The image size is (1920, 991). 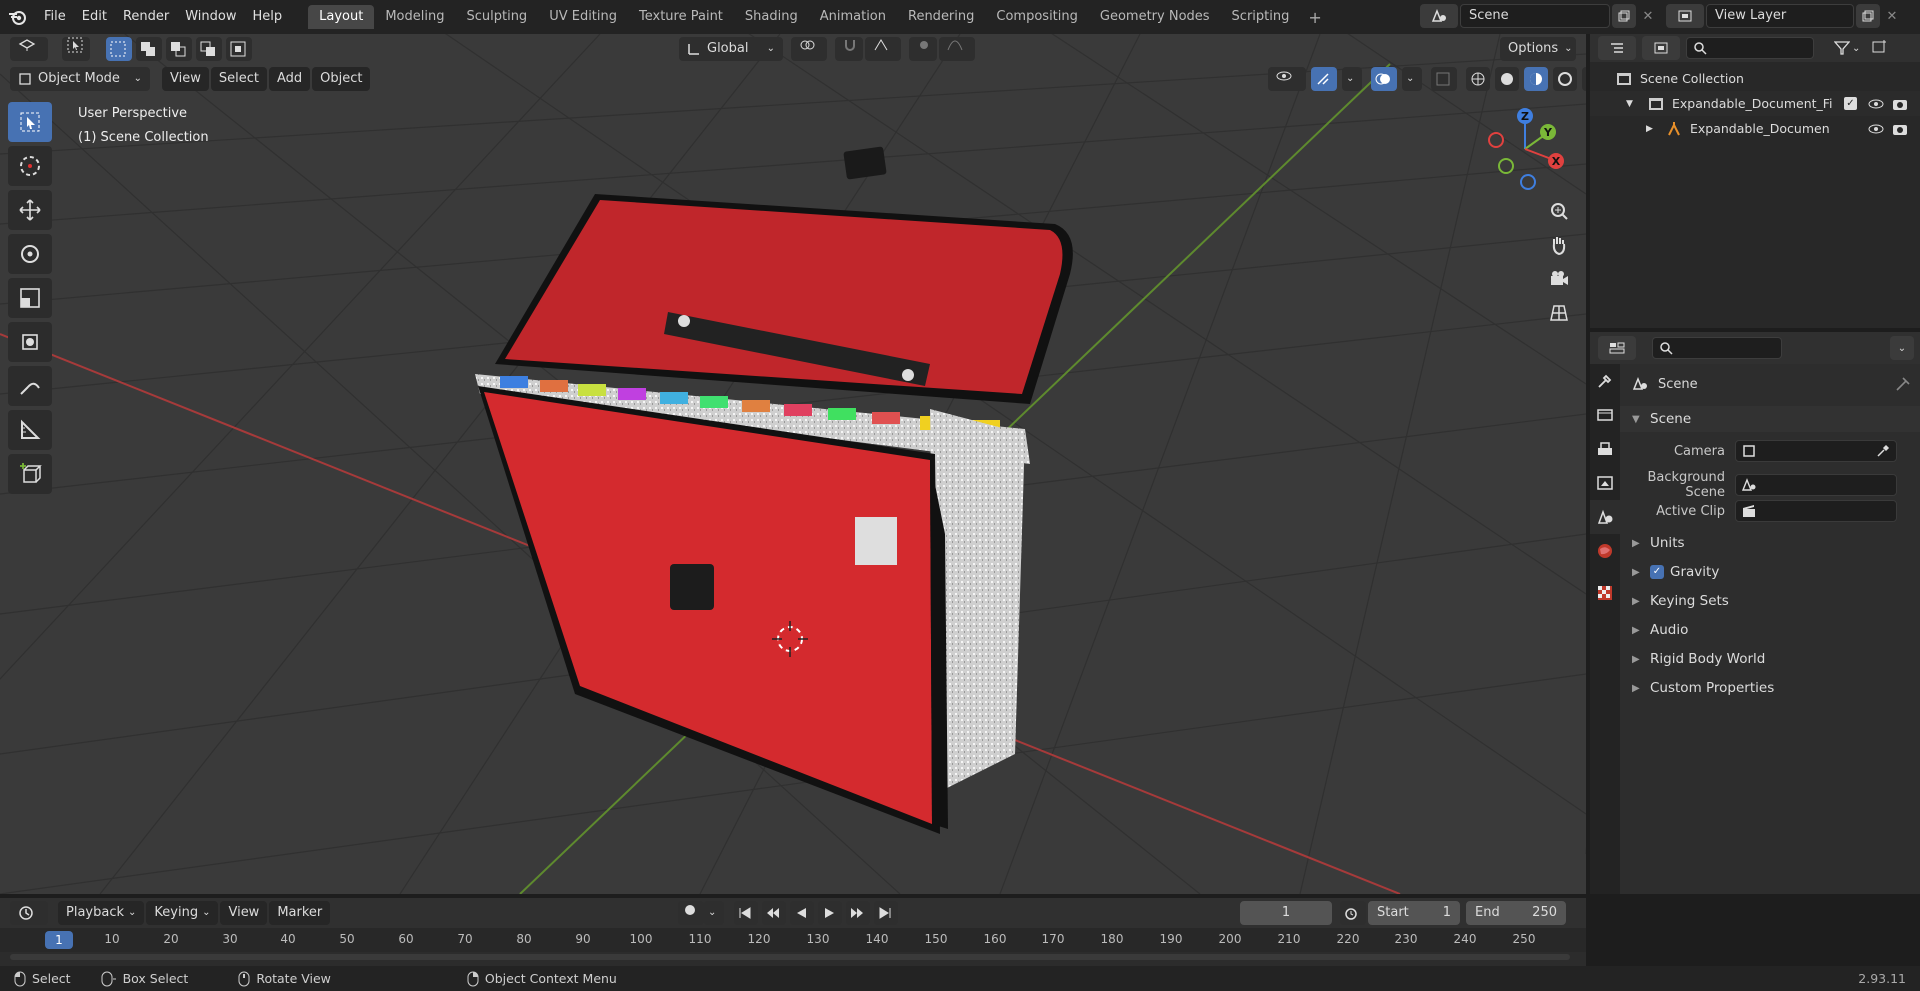 What do you see at coordinates (731, 49) in the screenshot?
I see `transform-orientation-select: Global ⌄` at bounding box center [731, 49].